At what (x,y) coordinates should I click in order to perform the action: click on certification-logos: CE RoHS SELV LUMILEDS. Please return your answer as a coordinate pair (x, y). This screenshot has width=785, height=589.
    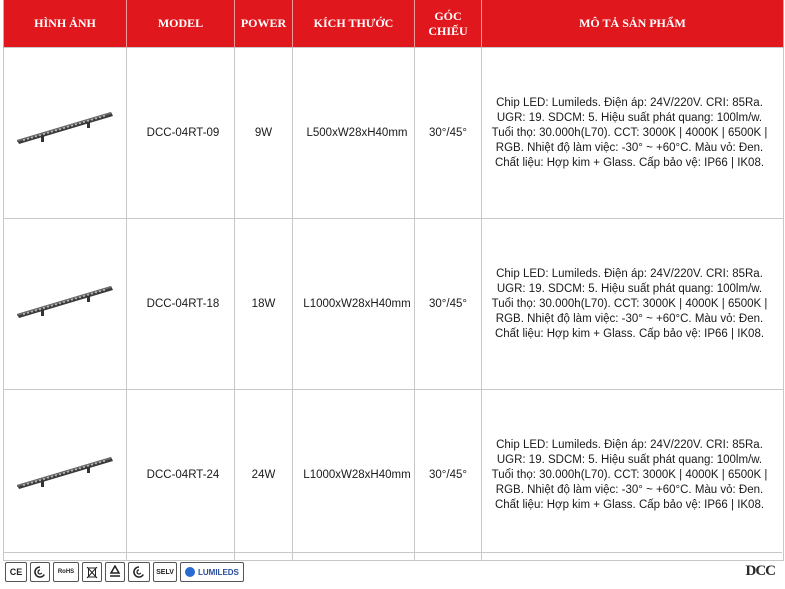
    Looking at the image, I should click on (124, 572).